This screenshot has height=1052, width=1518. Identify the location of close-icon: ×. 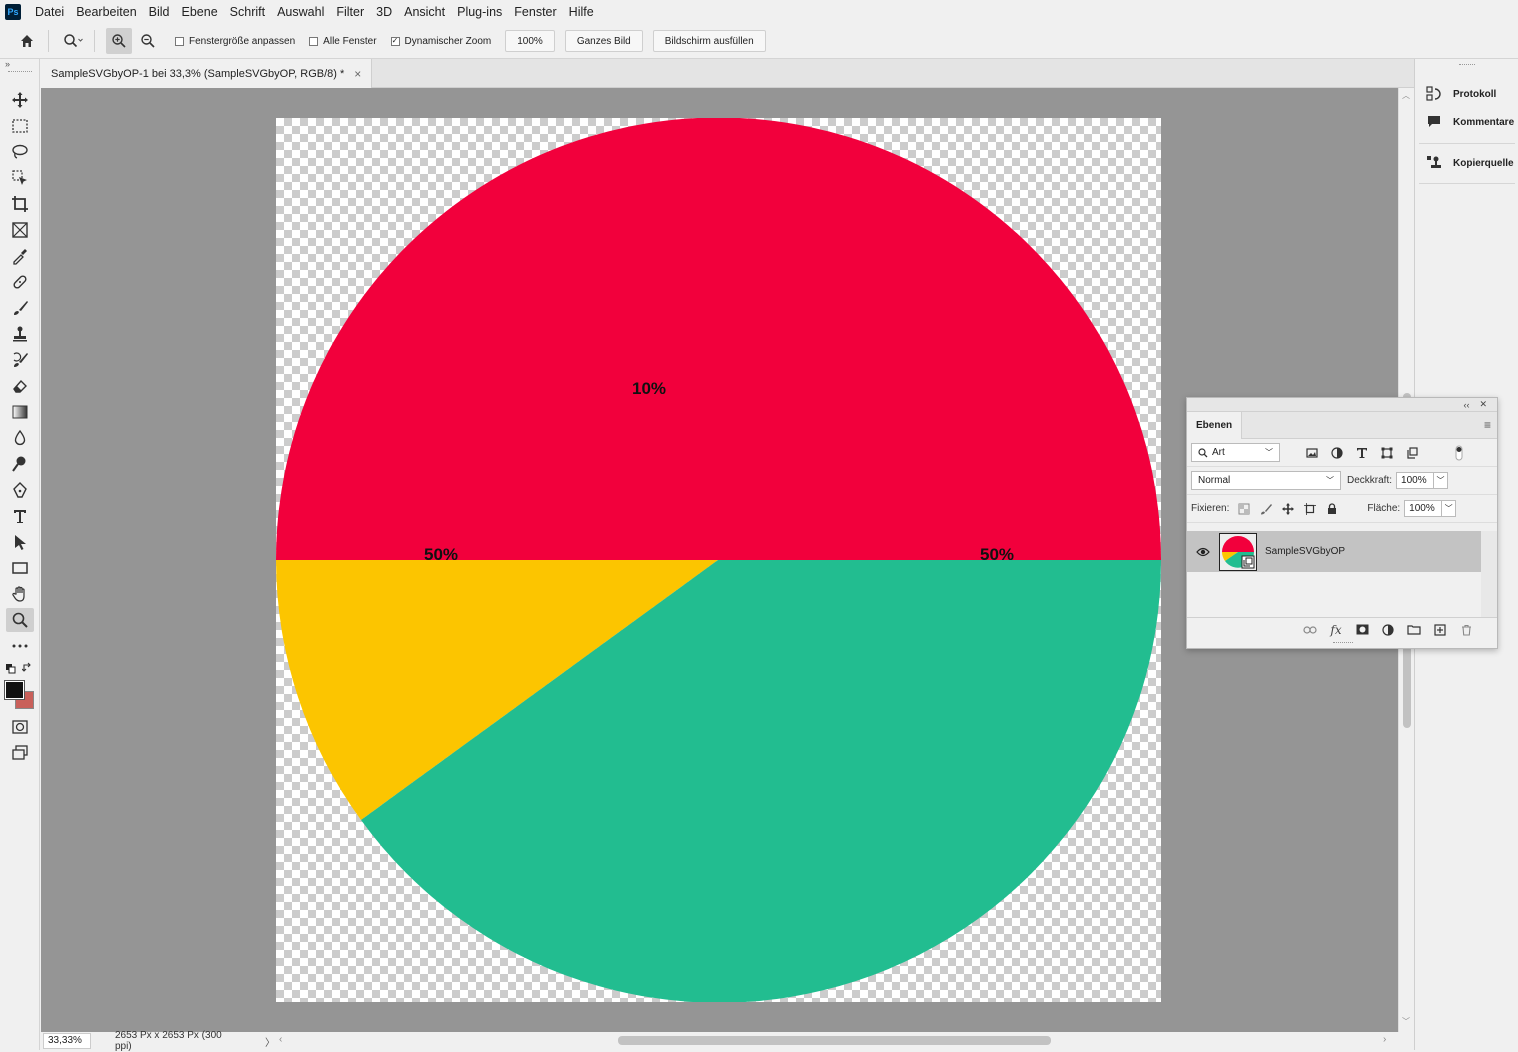
(357, 74).